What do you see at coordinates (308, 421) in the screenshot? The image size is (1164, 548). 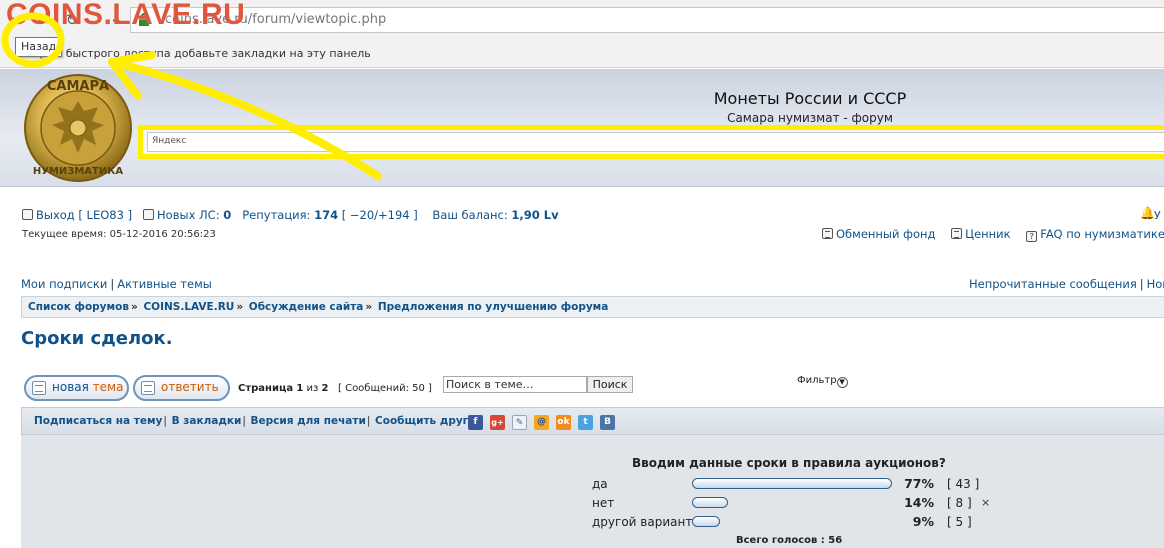 I see `print-version-link: Версия для печати` at bounding box center [308, 421].